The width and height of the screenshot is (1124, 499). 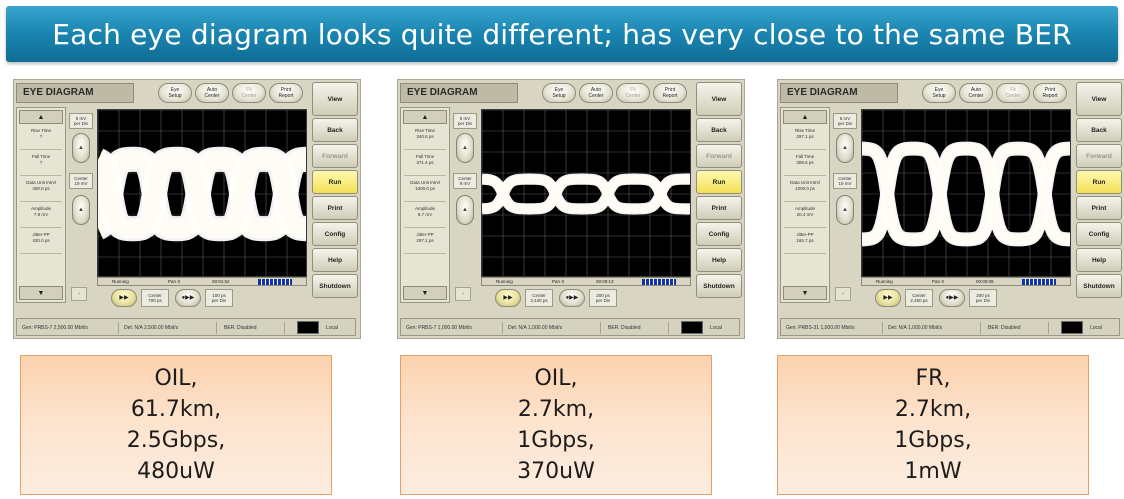 I want to click on time-per-div-label: 200 ps per Div, so click(x=603, y=298).